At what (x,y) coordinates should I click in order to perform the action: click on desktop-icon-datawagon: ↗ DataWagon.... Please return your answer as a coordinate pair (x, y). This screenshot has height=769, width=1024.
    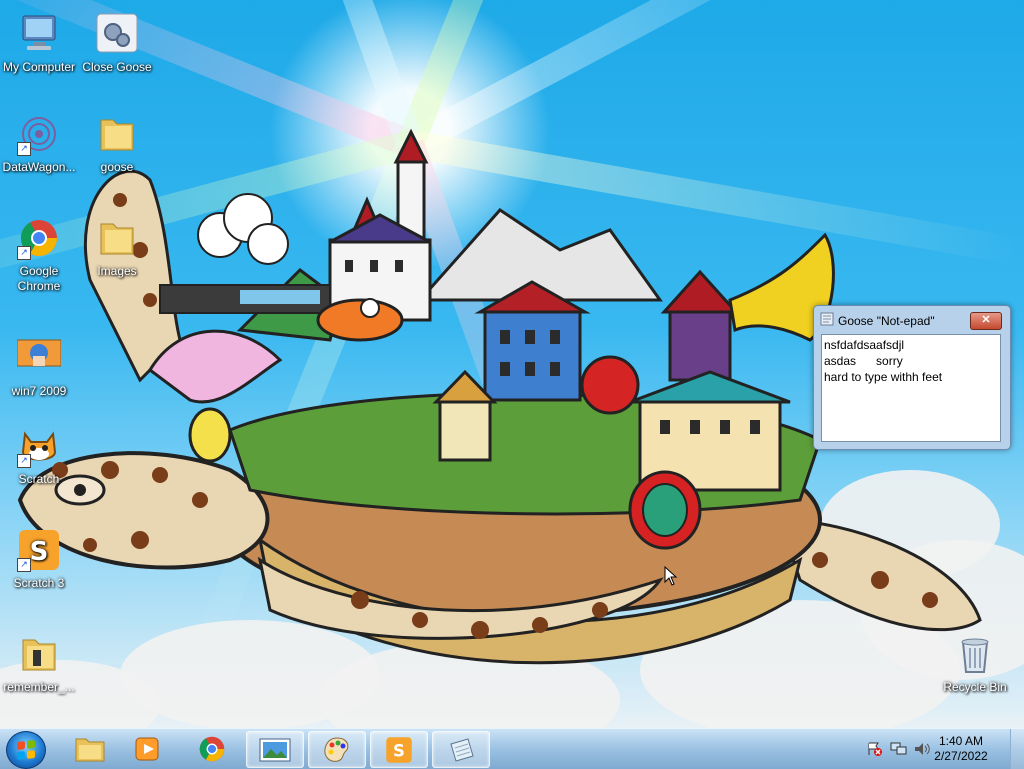
    Looking at the image, I should click on (39, 143).